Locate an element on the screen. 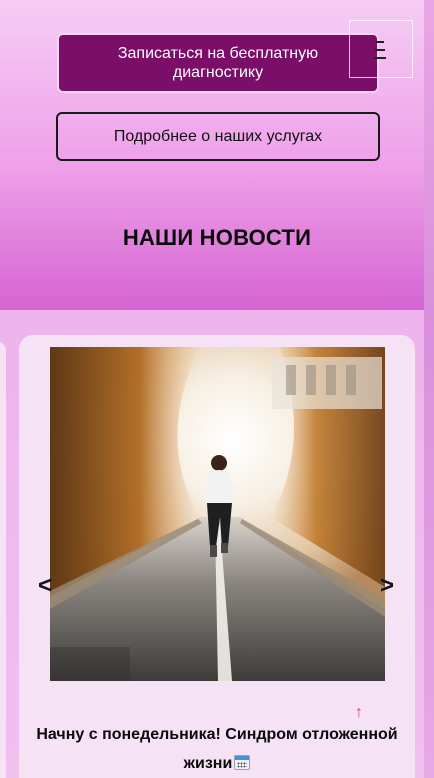  slider-next-arrow: > is located at coordinates (387, 586).